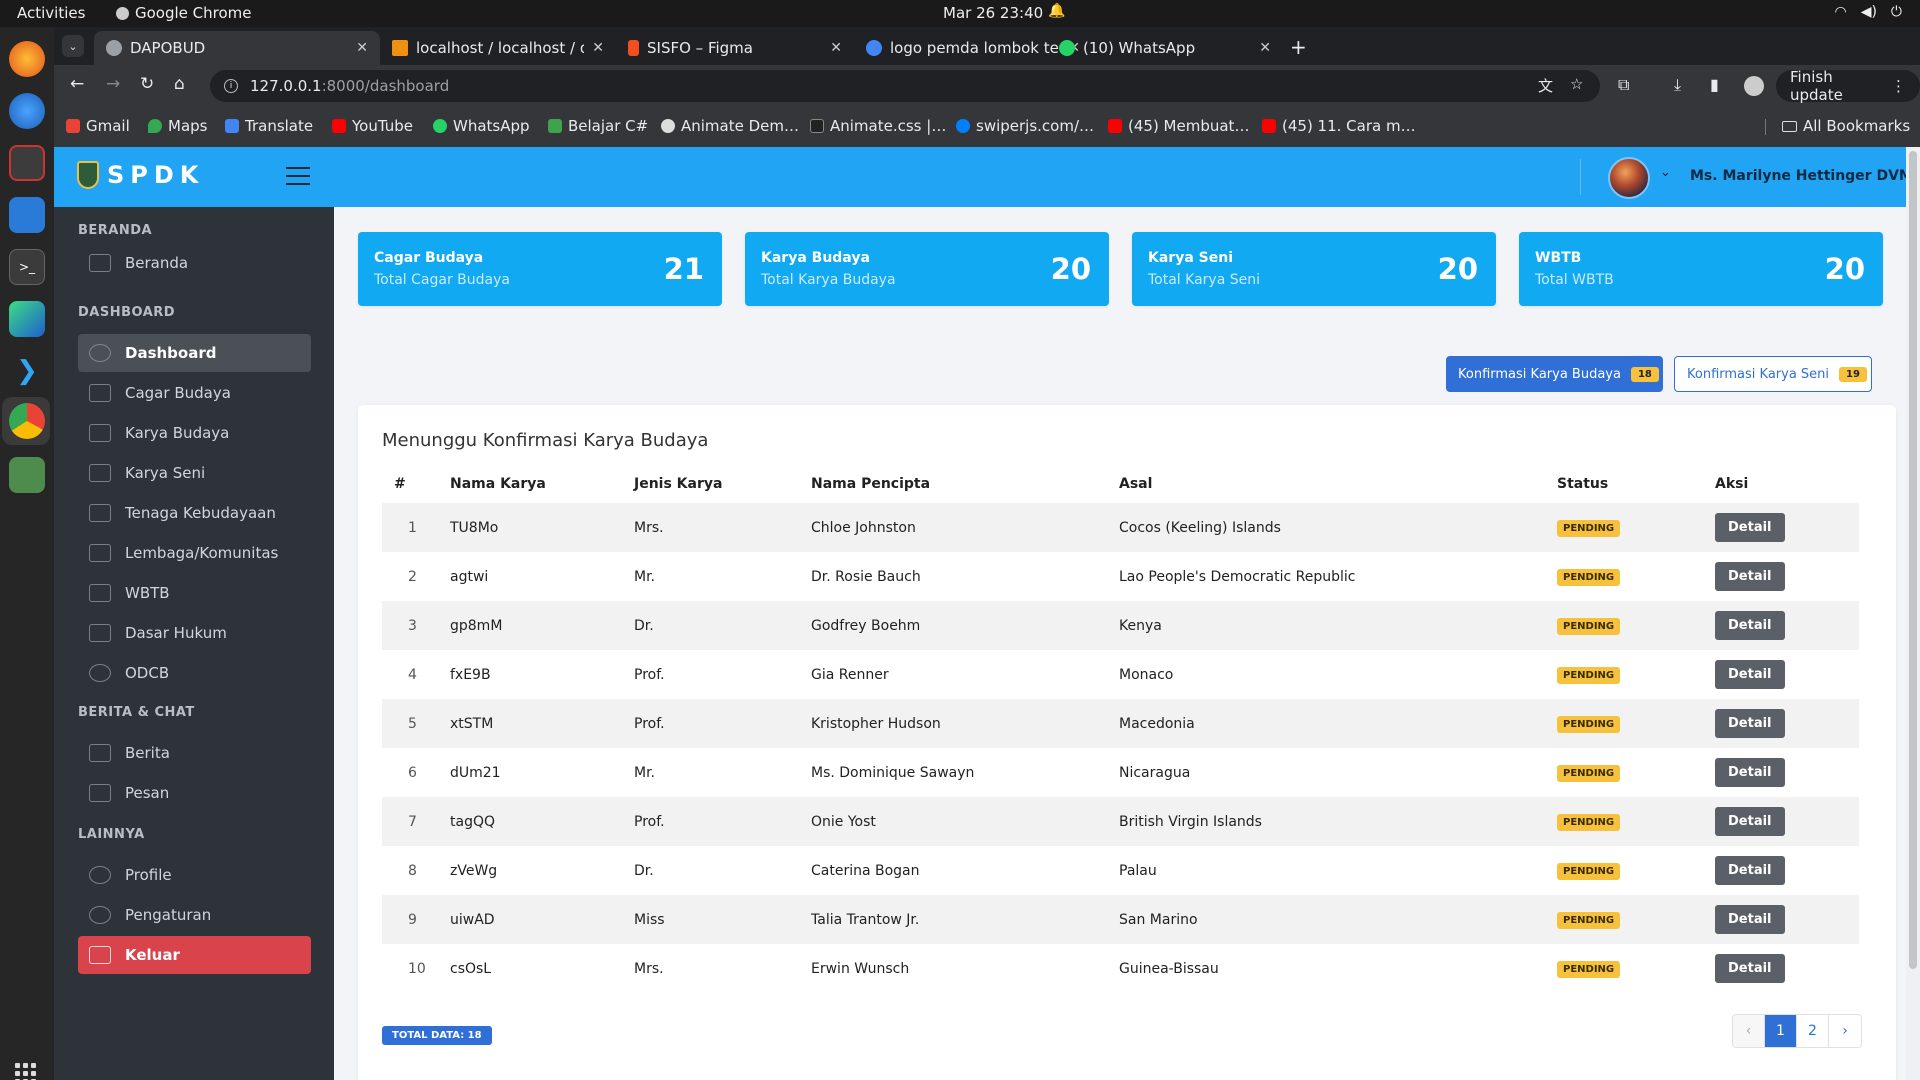  Describe the element at coordinates (140, 175) in the screenshot. I see `brand-logo: SPDK` at that location.